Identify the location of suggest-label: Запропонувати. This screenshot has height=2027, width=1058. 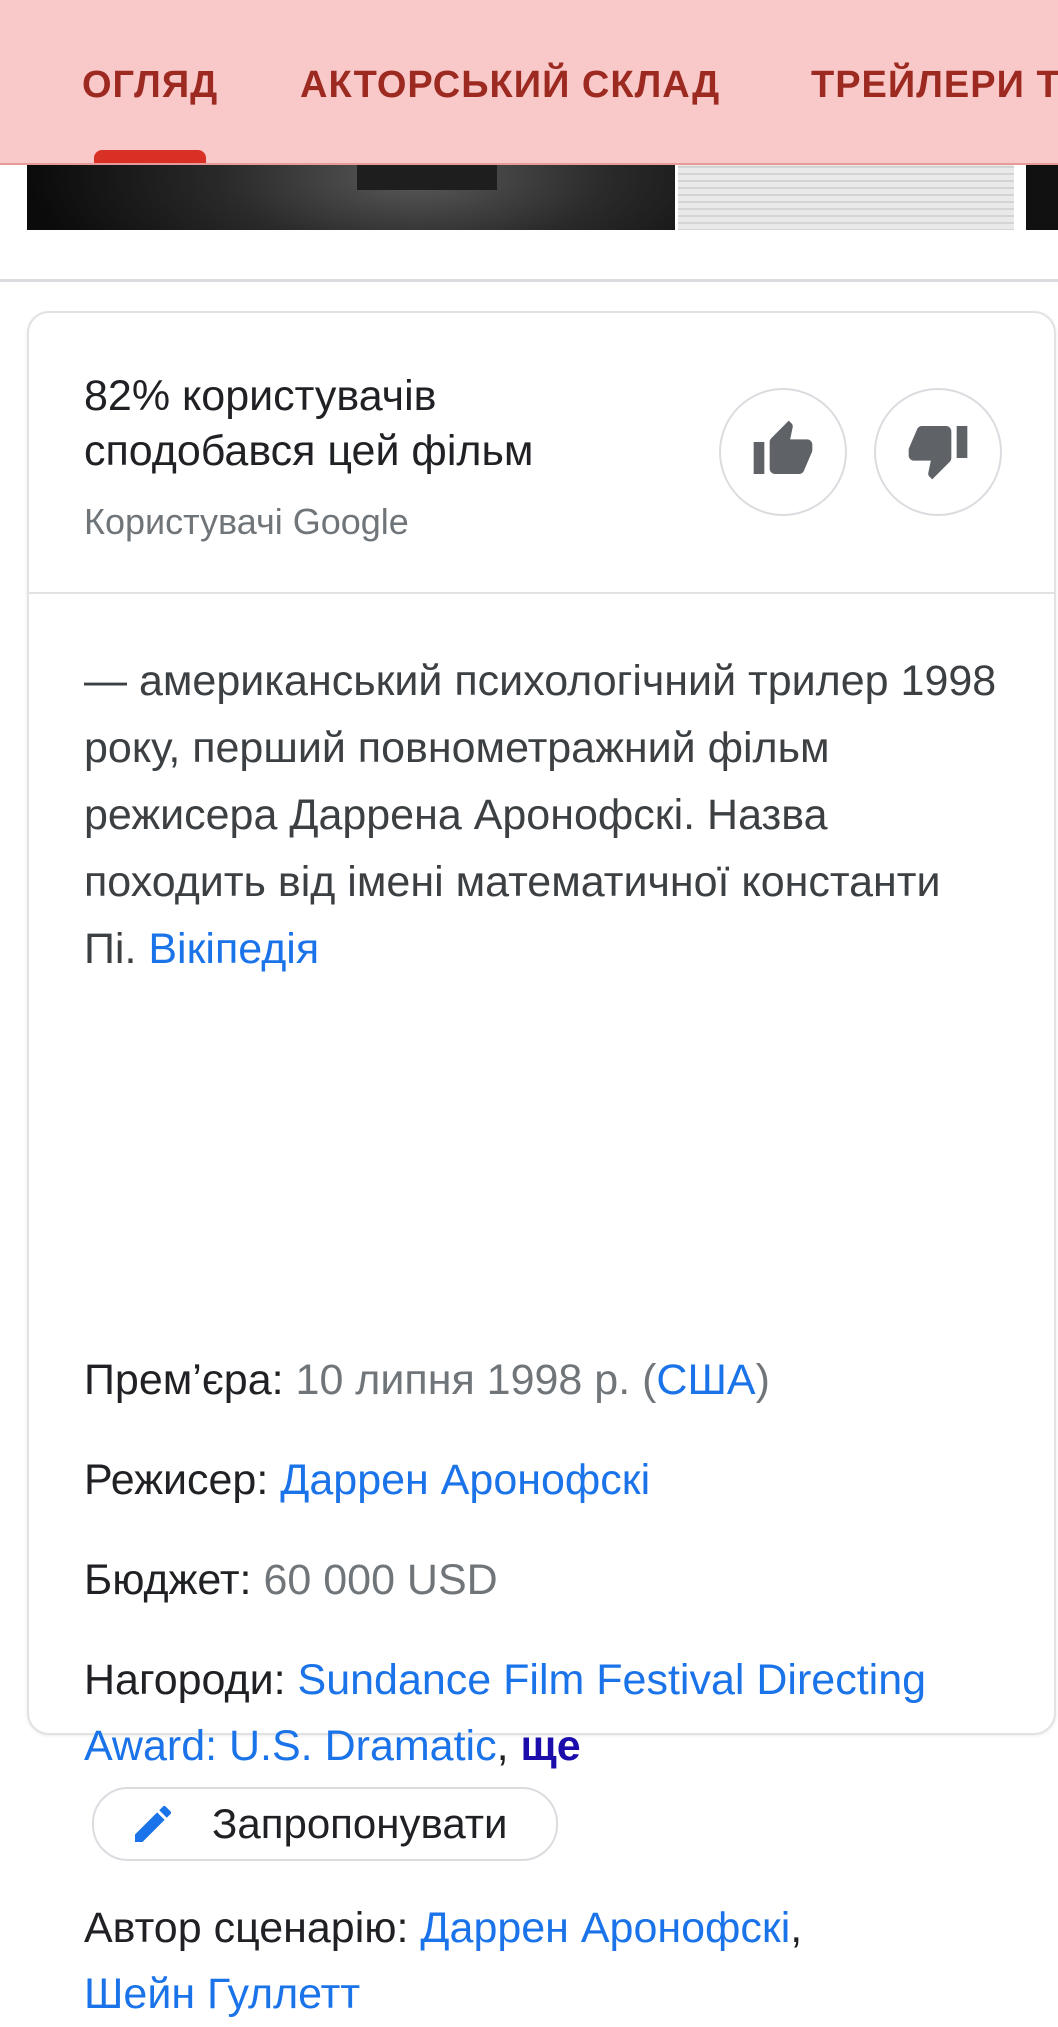
(360, 1823).